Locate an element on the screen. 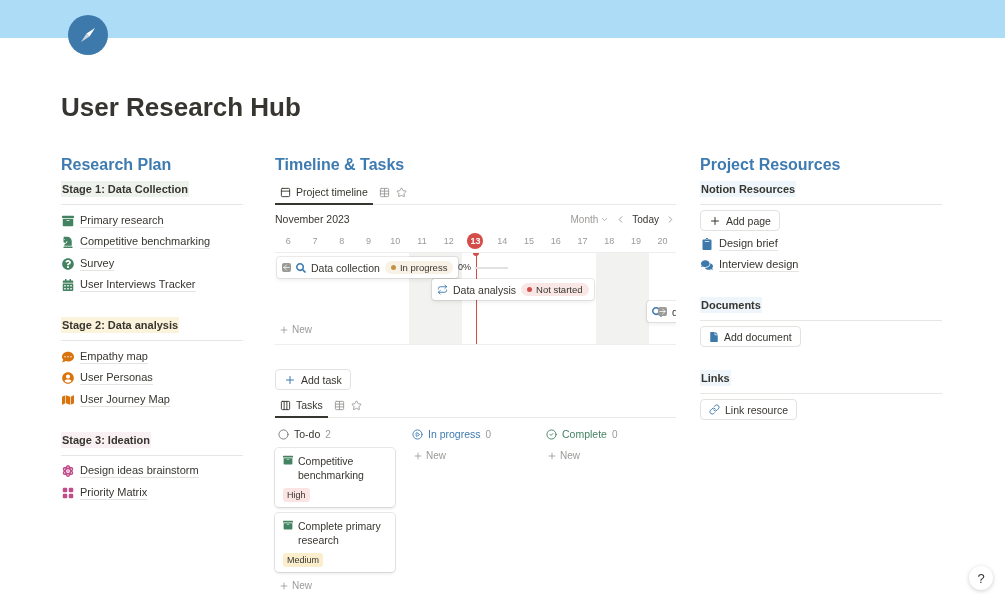  page-link: Empathy map is located at coordinates (114, 356).